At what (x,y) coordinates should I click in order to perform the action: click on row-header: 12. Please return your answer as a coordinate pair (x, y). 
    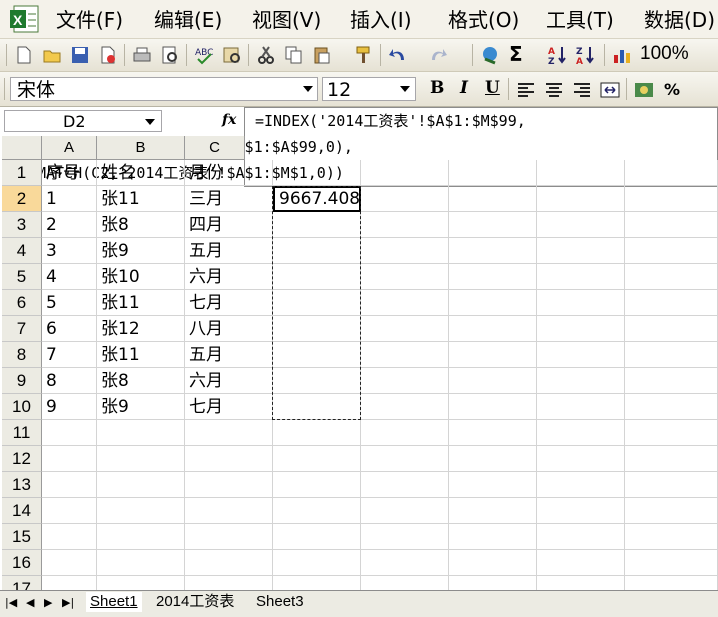
    Looking at the image, I should click on (22, 459).